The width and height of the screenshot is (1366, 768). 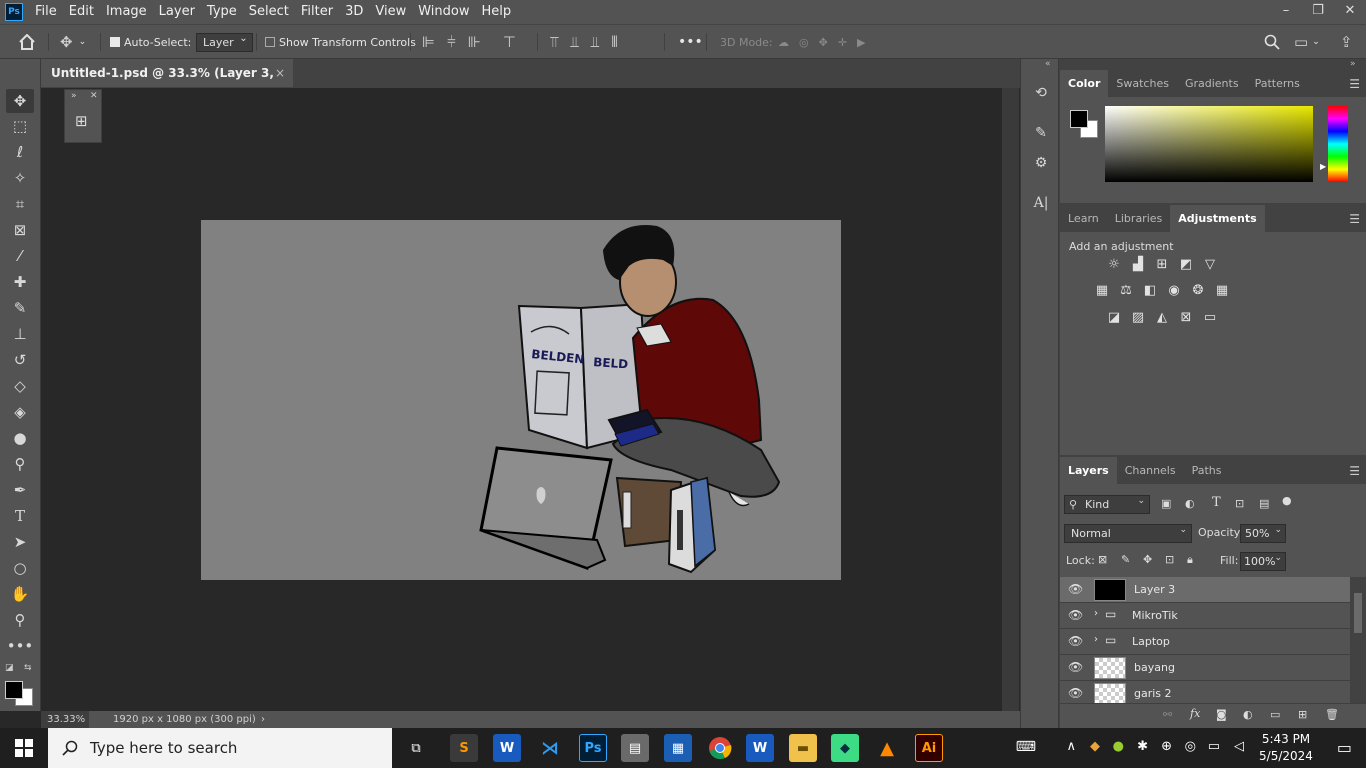 What do you see at coordinates (222, 12) in the screenshot?
I see `menu-type: Type` at bounding box center [222, 12].